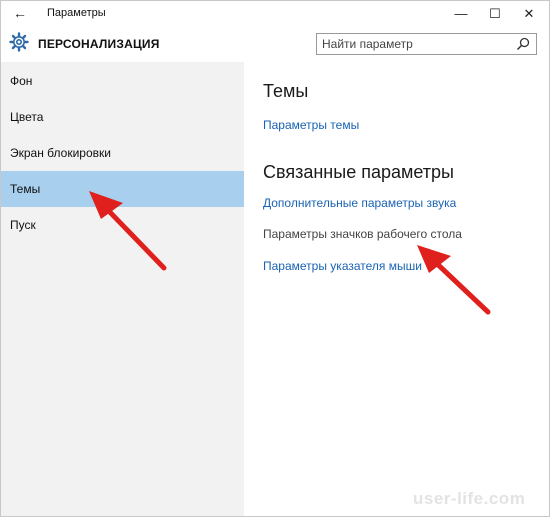  I want to click on watermark: user-life.com, so click(469, 498).